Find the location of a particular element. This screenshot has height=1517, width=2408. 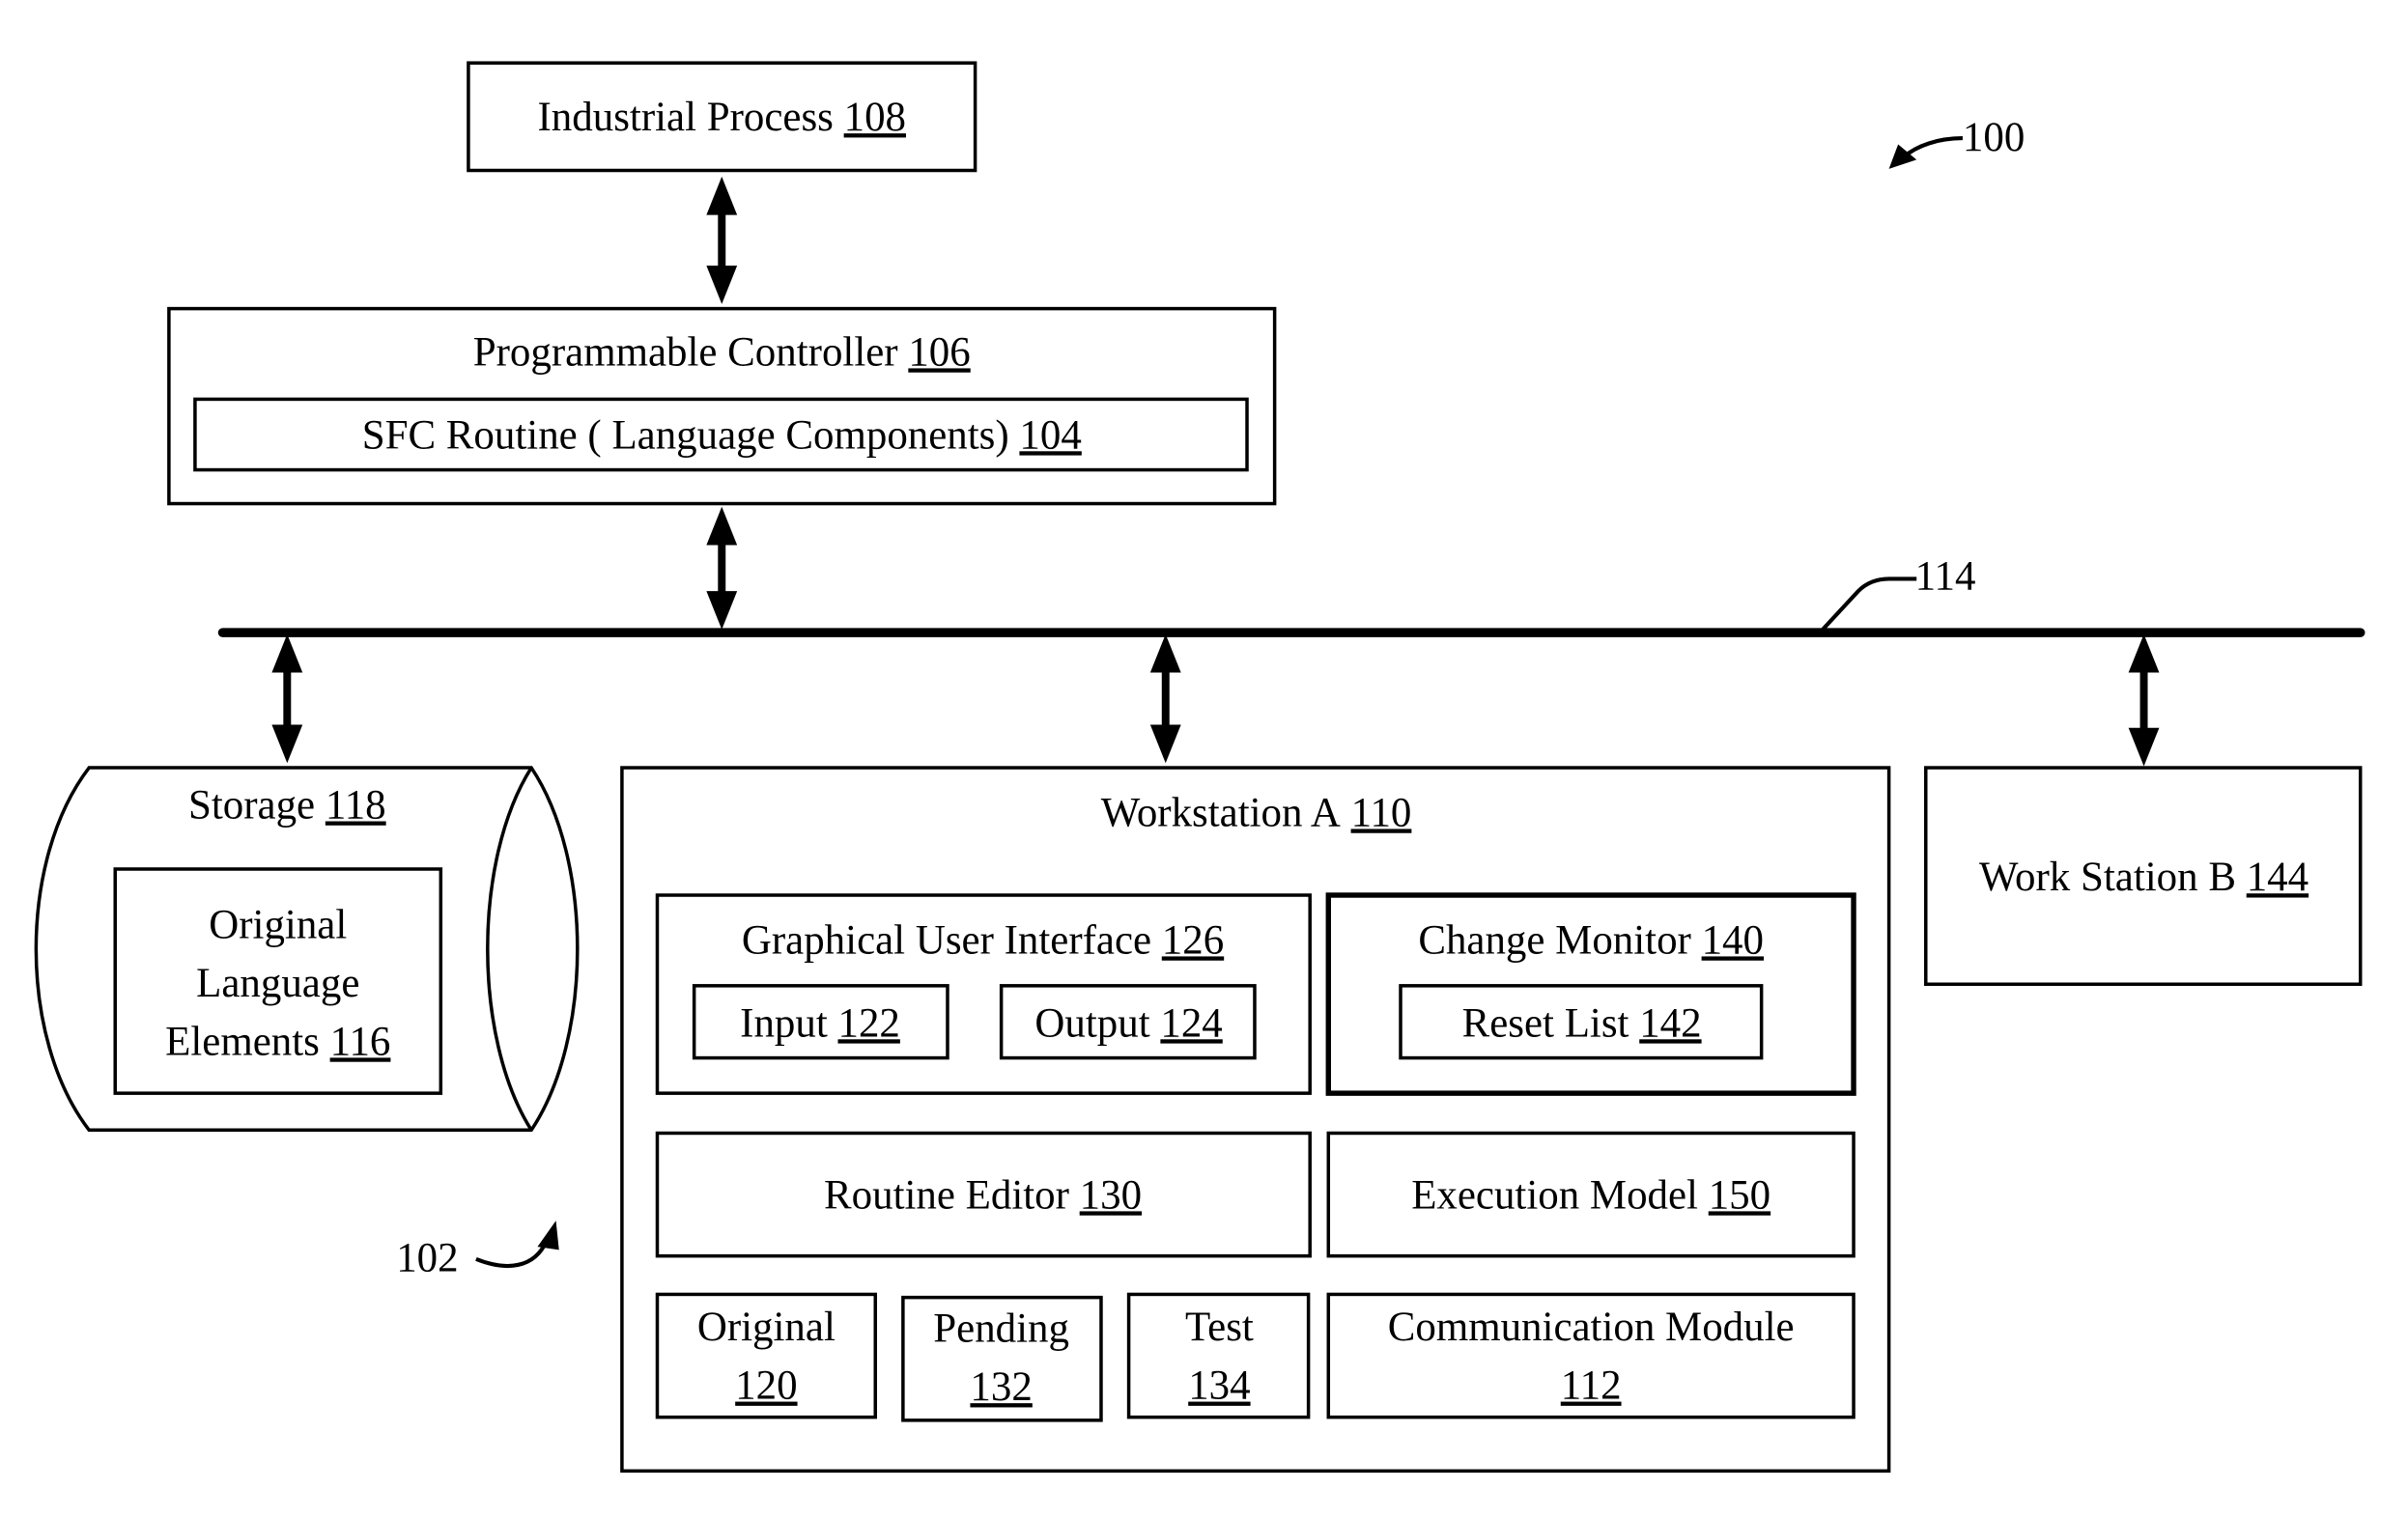

system-ref-arrowhead-icon is located at coordinates (548, 1235).